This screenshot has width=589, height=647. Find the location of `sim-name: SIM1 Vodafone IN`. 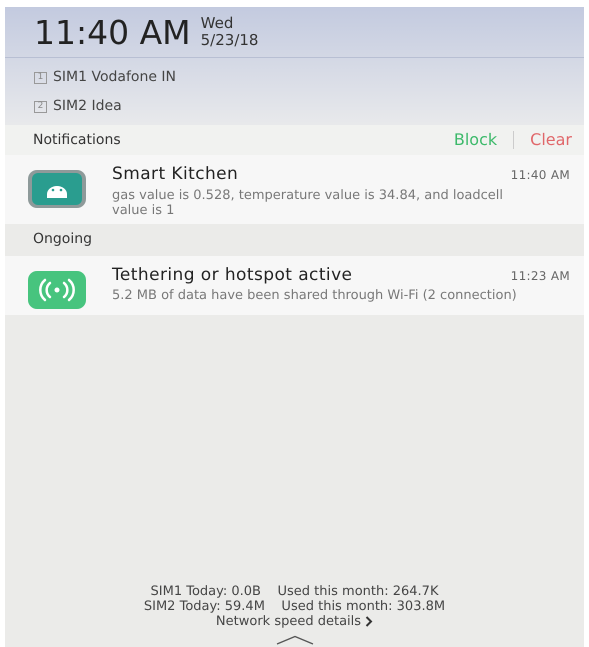

sim-name: SIM1 Vodafone IN is located at coordinates (114, 77).